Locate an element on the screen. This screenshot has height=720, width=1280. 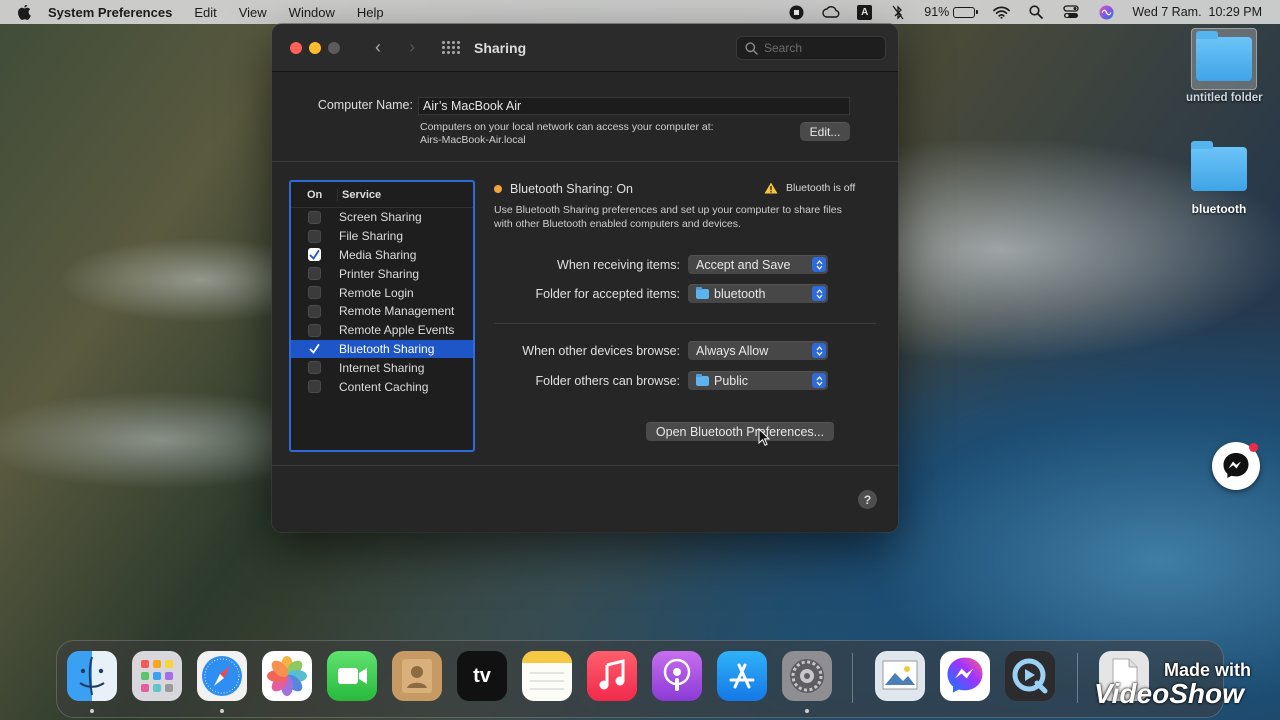
column-header-on: On is located at coordinates (314, 195).